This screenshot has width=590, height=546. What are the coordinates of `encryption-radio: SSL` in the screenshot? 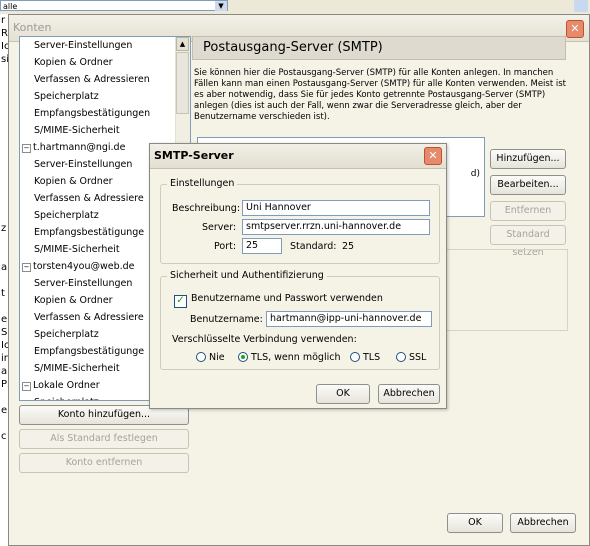 It's located at (411, 357).